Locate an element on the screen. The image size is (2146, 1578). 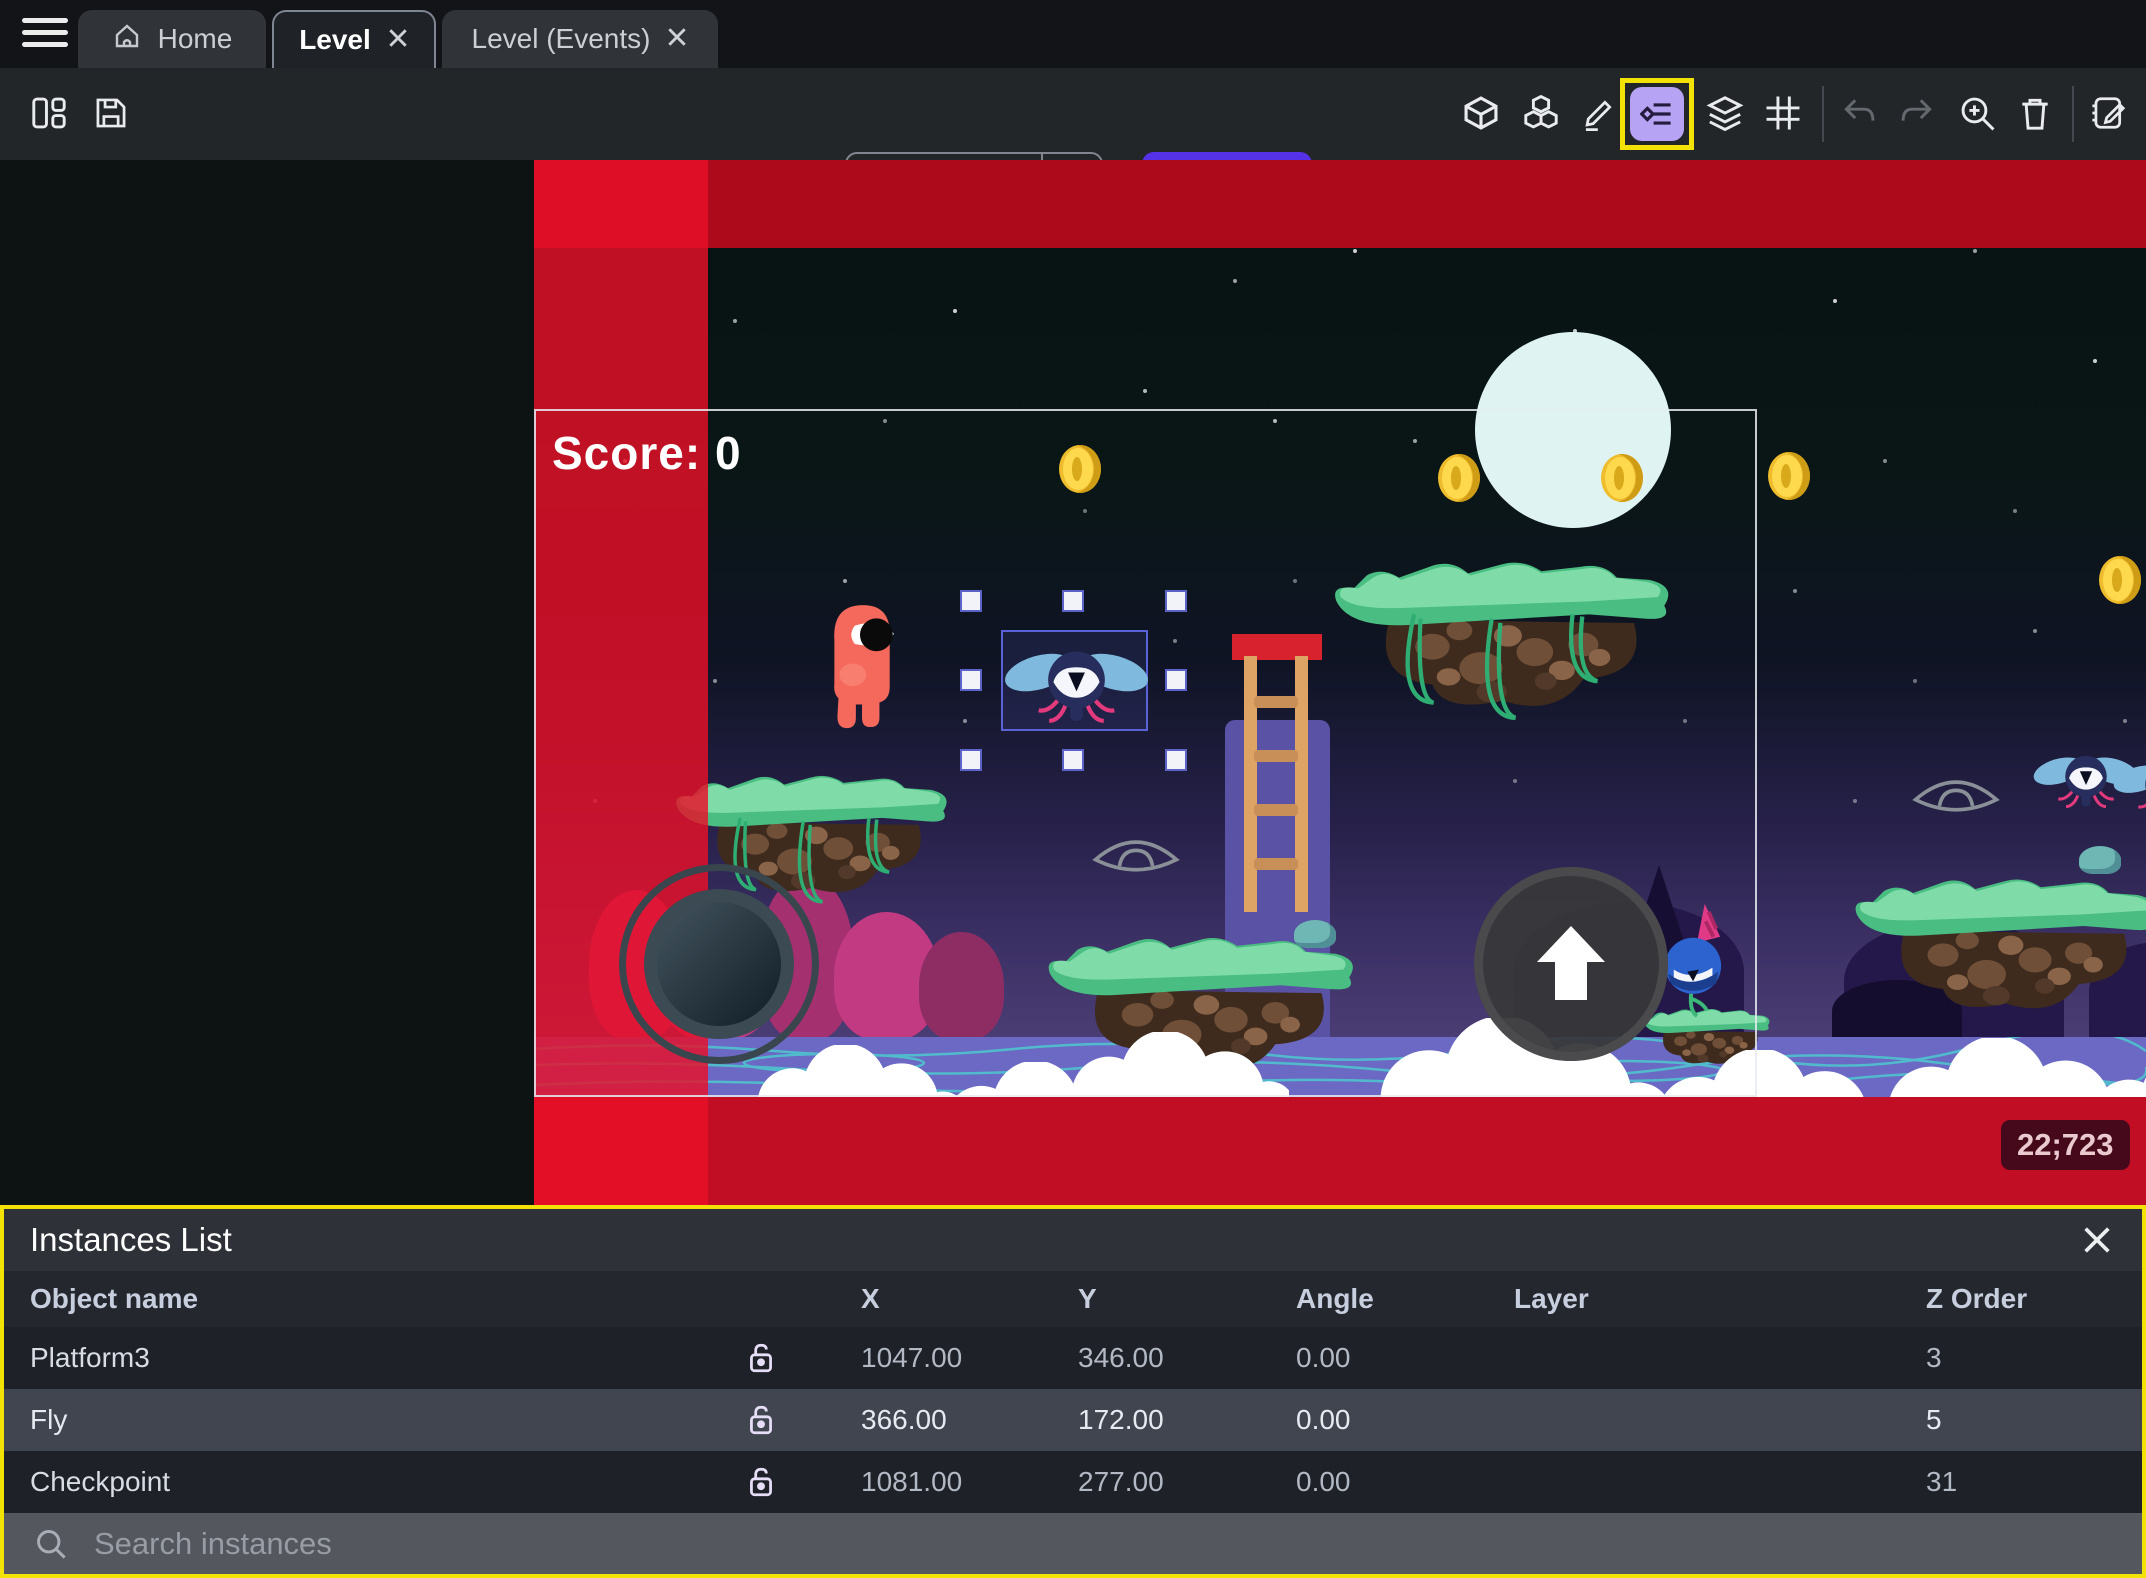
instance-name: Platform3 is located at coordinates (90, 1357).